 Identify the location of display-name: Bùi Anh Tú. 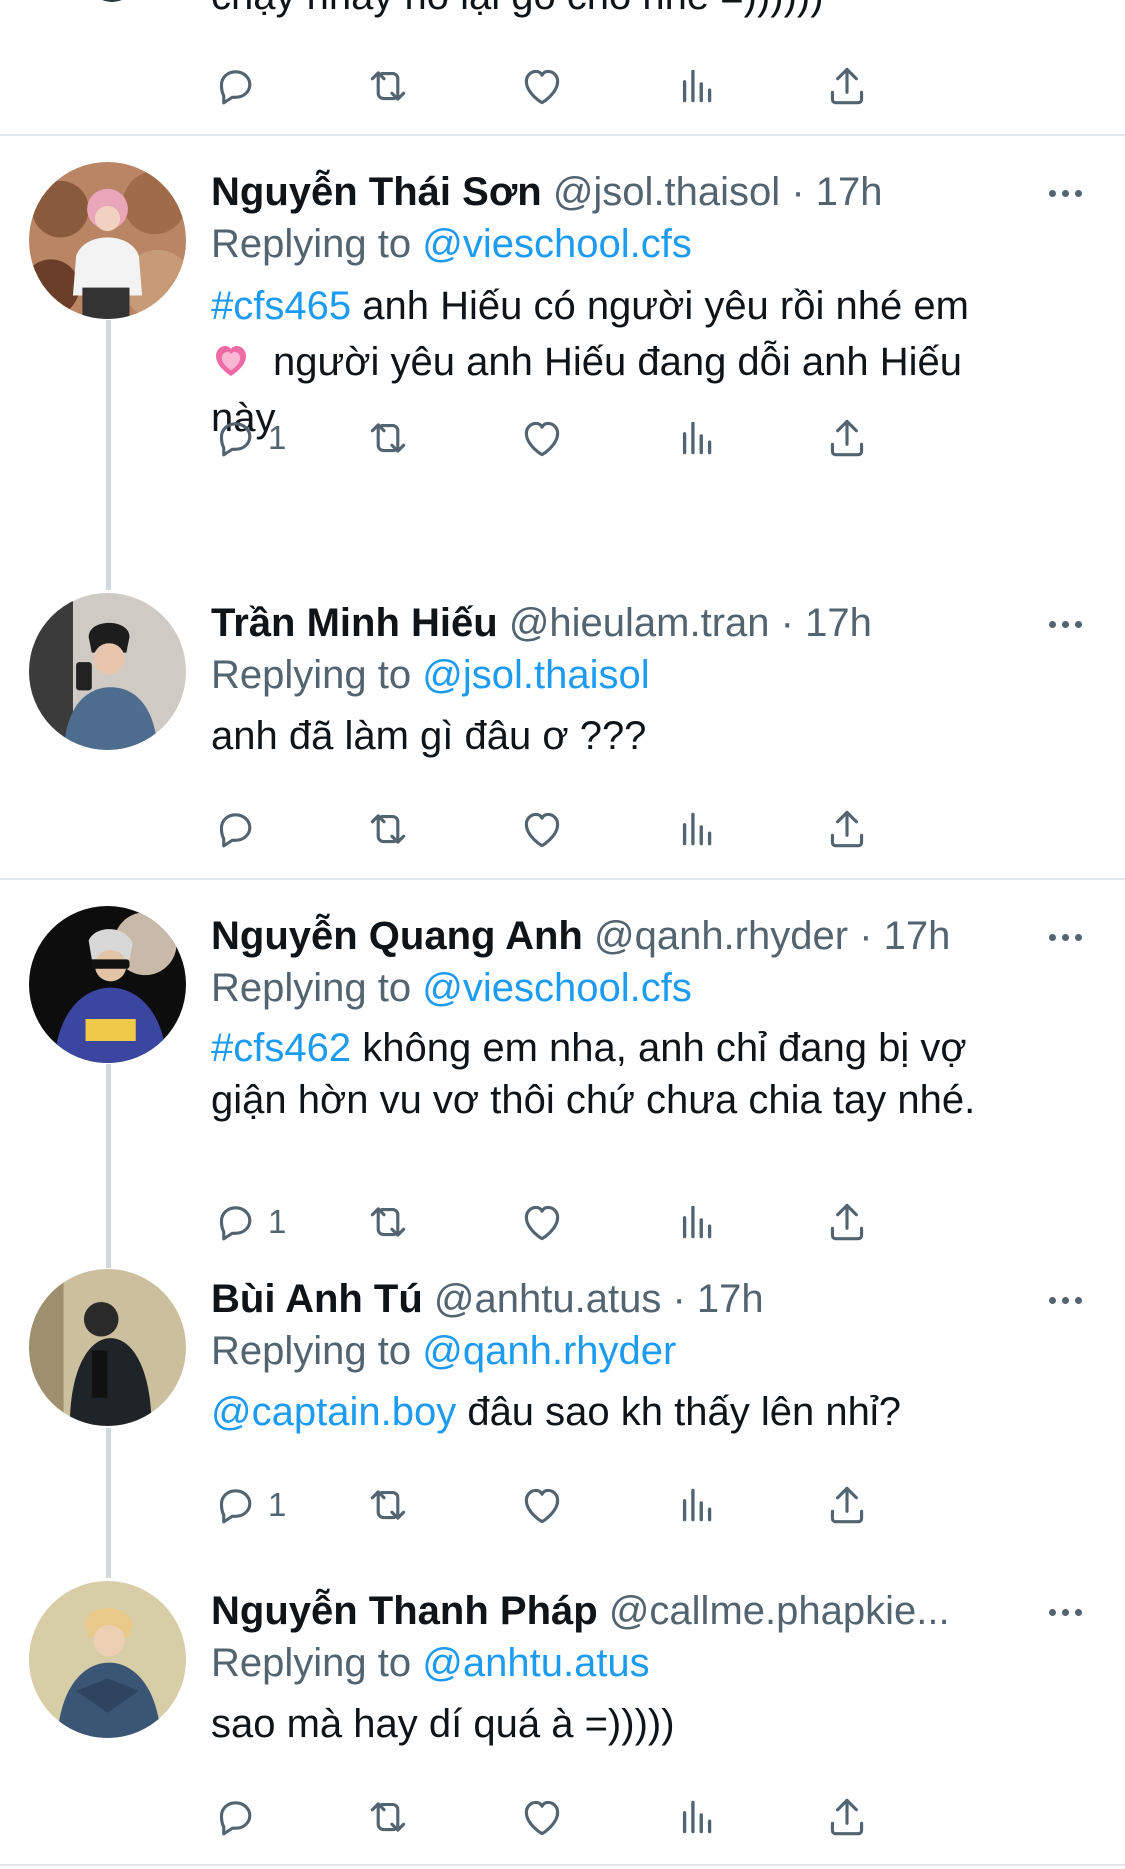
(317, 1299).